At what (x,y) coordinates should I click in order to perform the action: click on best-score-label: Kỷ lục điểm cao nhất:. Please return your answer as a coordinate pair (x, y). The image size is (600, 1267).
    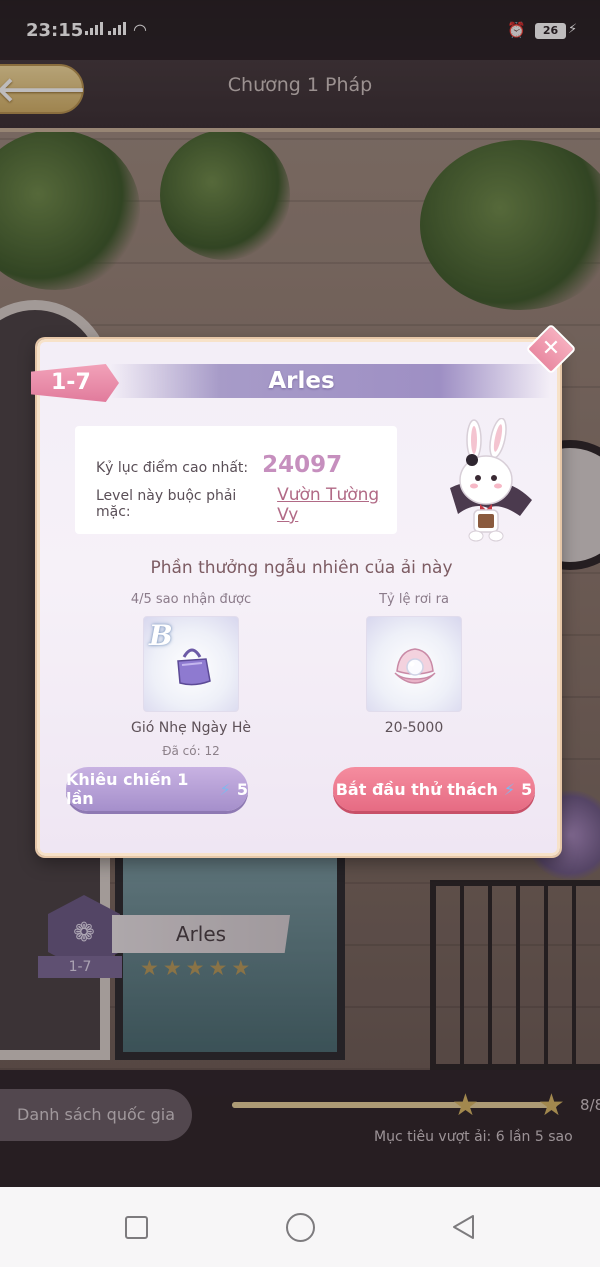
    Looking at the image, I should click on (172, 468).